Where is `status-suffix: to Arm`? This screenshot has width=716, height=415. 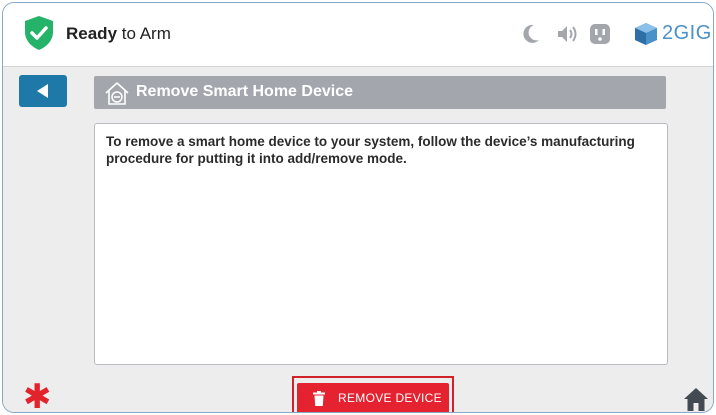 status-suffix: to Arm is located at coordinates (144, 33).